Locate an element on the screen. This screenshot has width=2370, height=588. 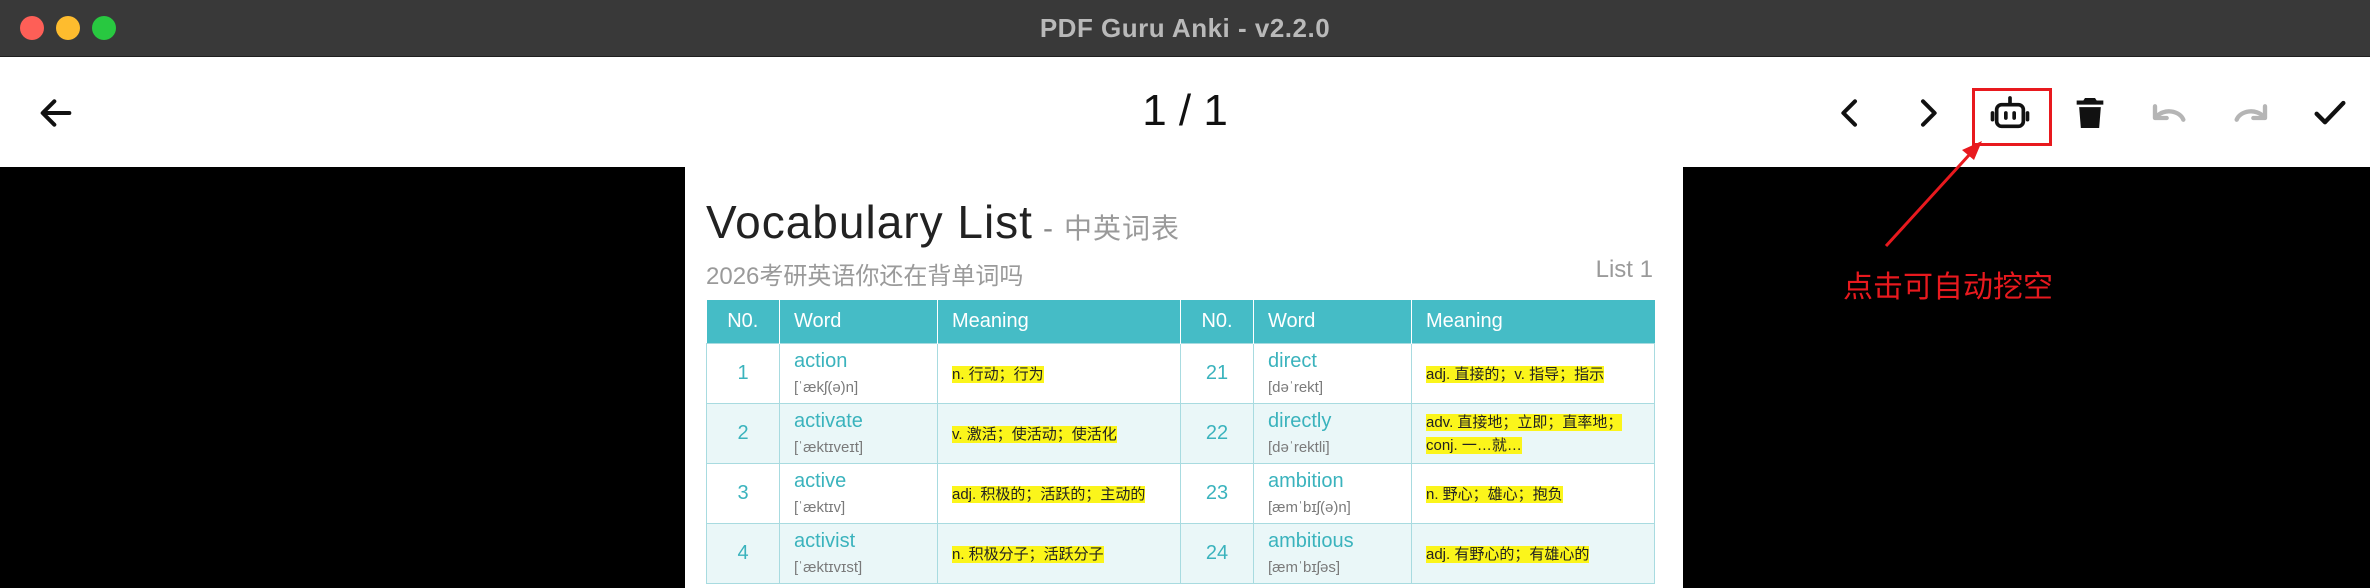
row-number: 4 is located at coordinates (743, 553).